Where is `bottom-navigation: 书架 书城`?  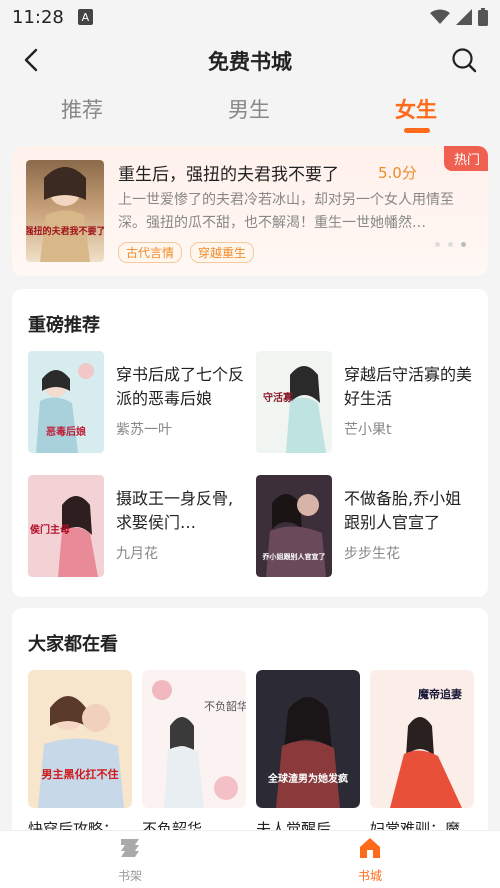
bottom-navigation: 书架 书城 is located at coordinates (250, 859).